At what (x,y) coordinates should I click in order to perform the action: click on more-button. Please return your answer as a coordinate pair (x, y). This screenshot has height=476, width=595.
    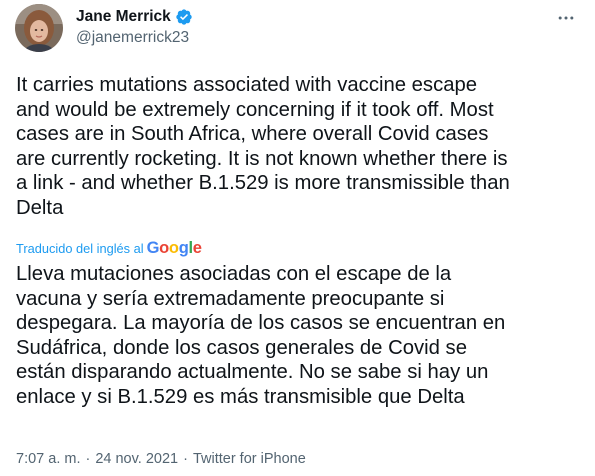
    Looking at the image, I should click on (566, 18).